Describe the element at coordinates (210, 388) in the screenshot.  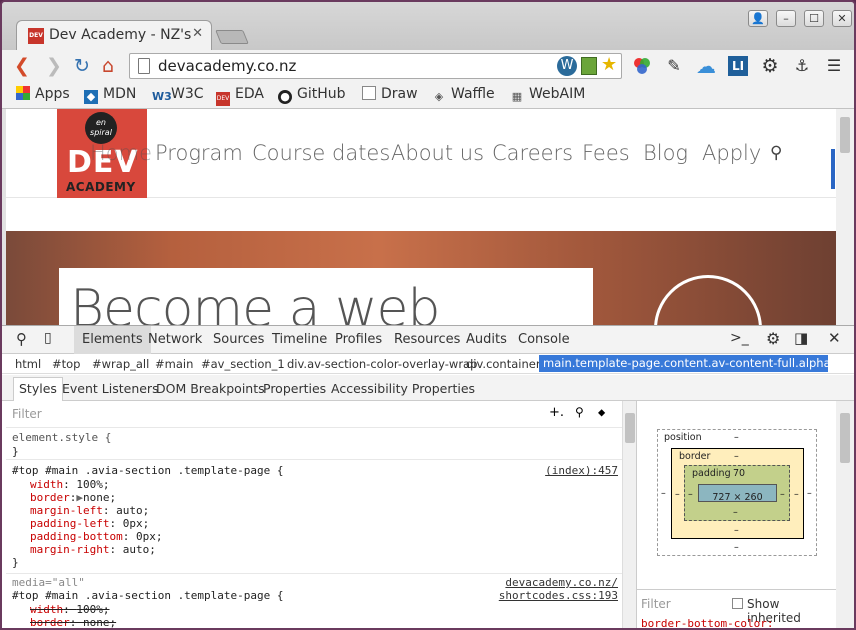
I see `subtab-dom-breakpoints: DOM Breakpoints` at that location.